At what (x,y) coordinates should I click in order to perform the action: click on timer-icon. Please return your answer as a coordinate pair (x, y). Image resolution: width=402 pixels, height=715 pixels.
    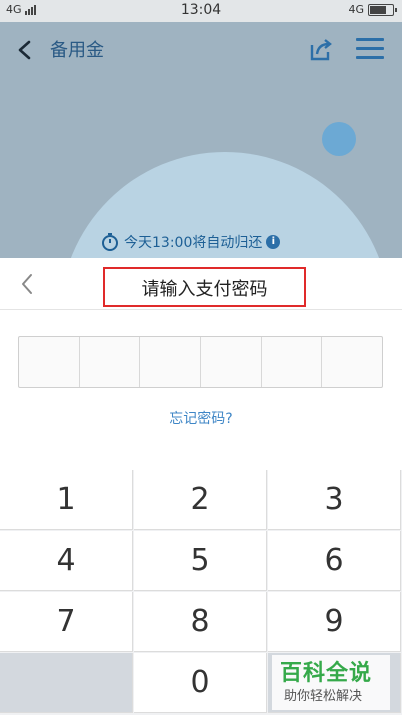
    Looking at the image, I should click on (110, 242).